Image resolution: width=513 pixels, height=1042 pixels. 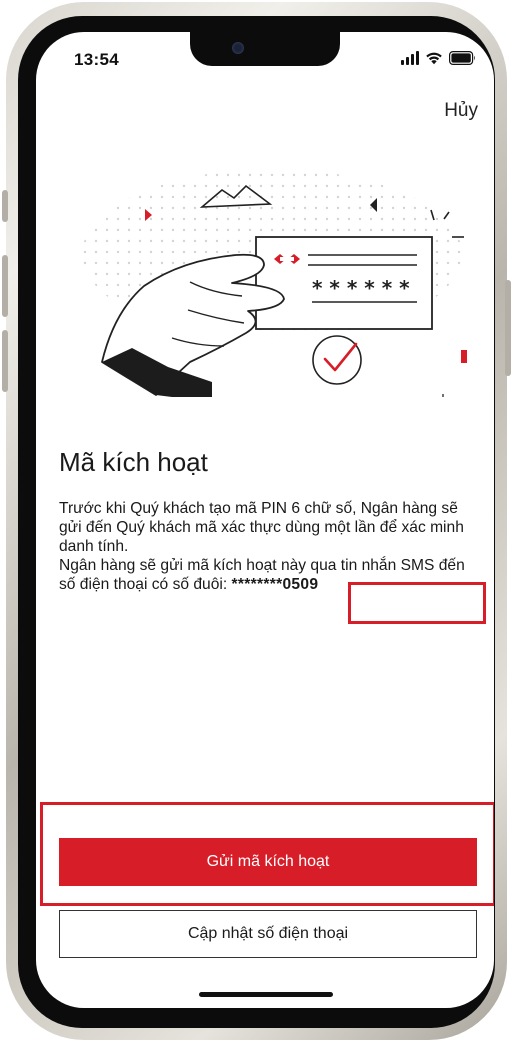 I want to click on notch, so click(x=265, y=49).